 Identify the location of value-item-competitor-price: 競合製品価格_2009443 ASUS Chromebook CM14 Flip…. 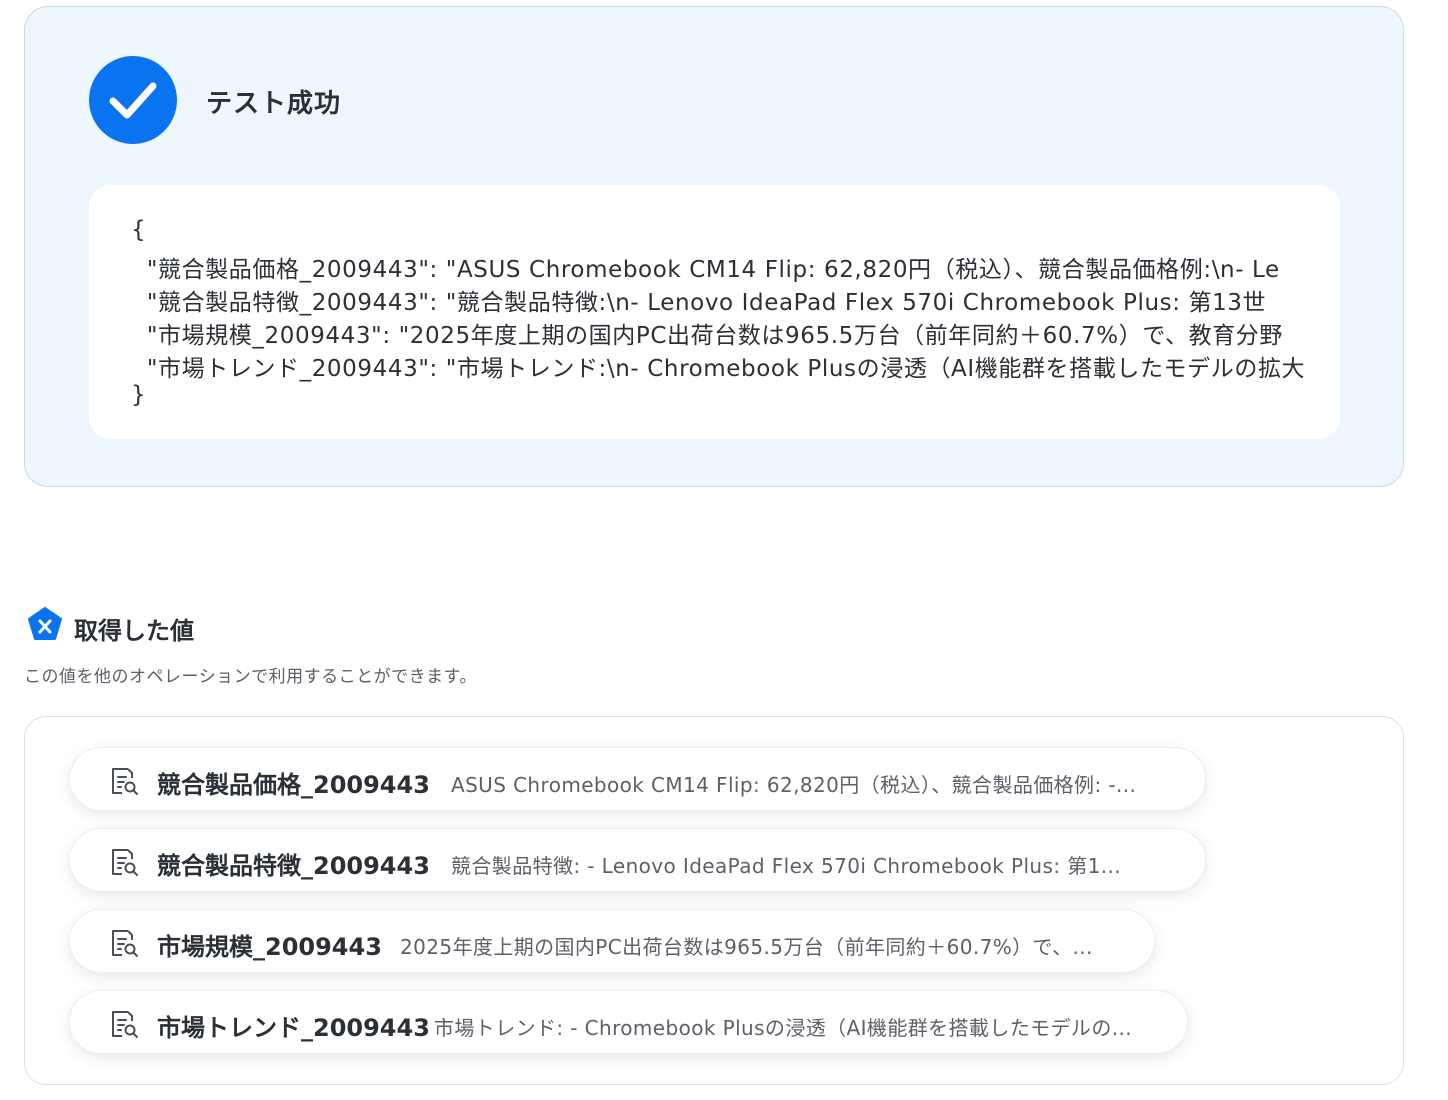
(637, 779).